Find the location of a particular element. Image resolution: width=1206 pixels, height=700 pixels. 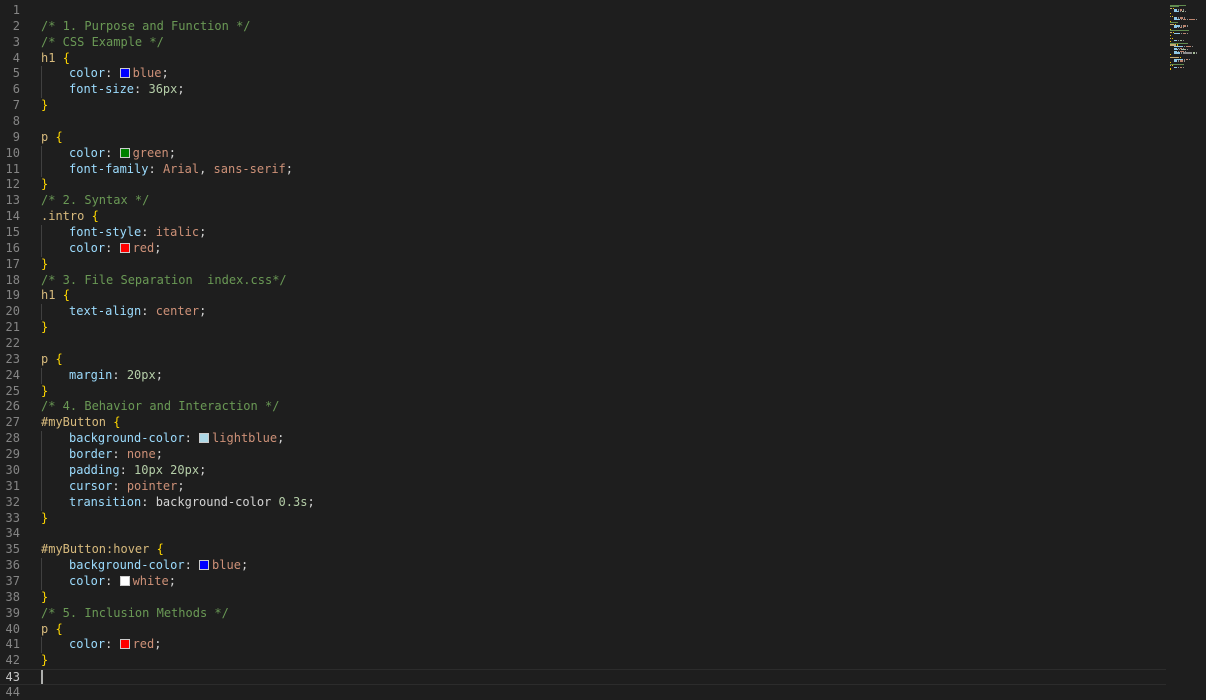

code-line: 17} is located at coordinates (583, 265).